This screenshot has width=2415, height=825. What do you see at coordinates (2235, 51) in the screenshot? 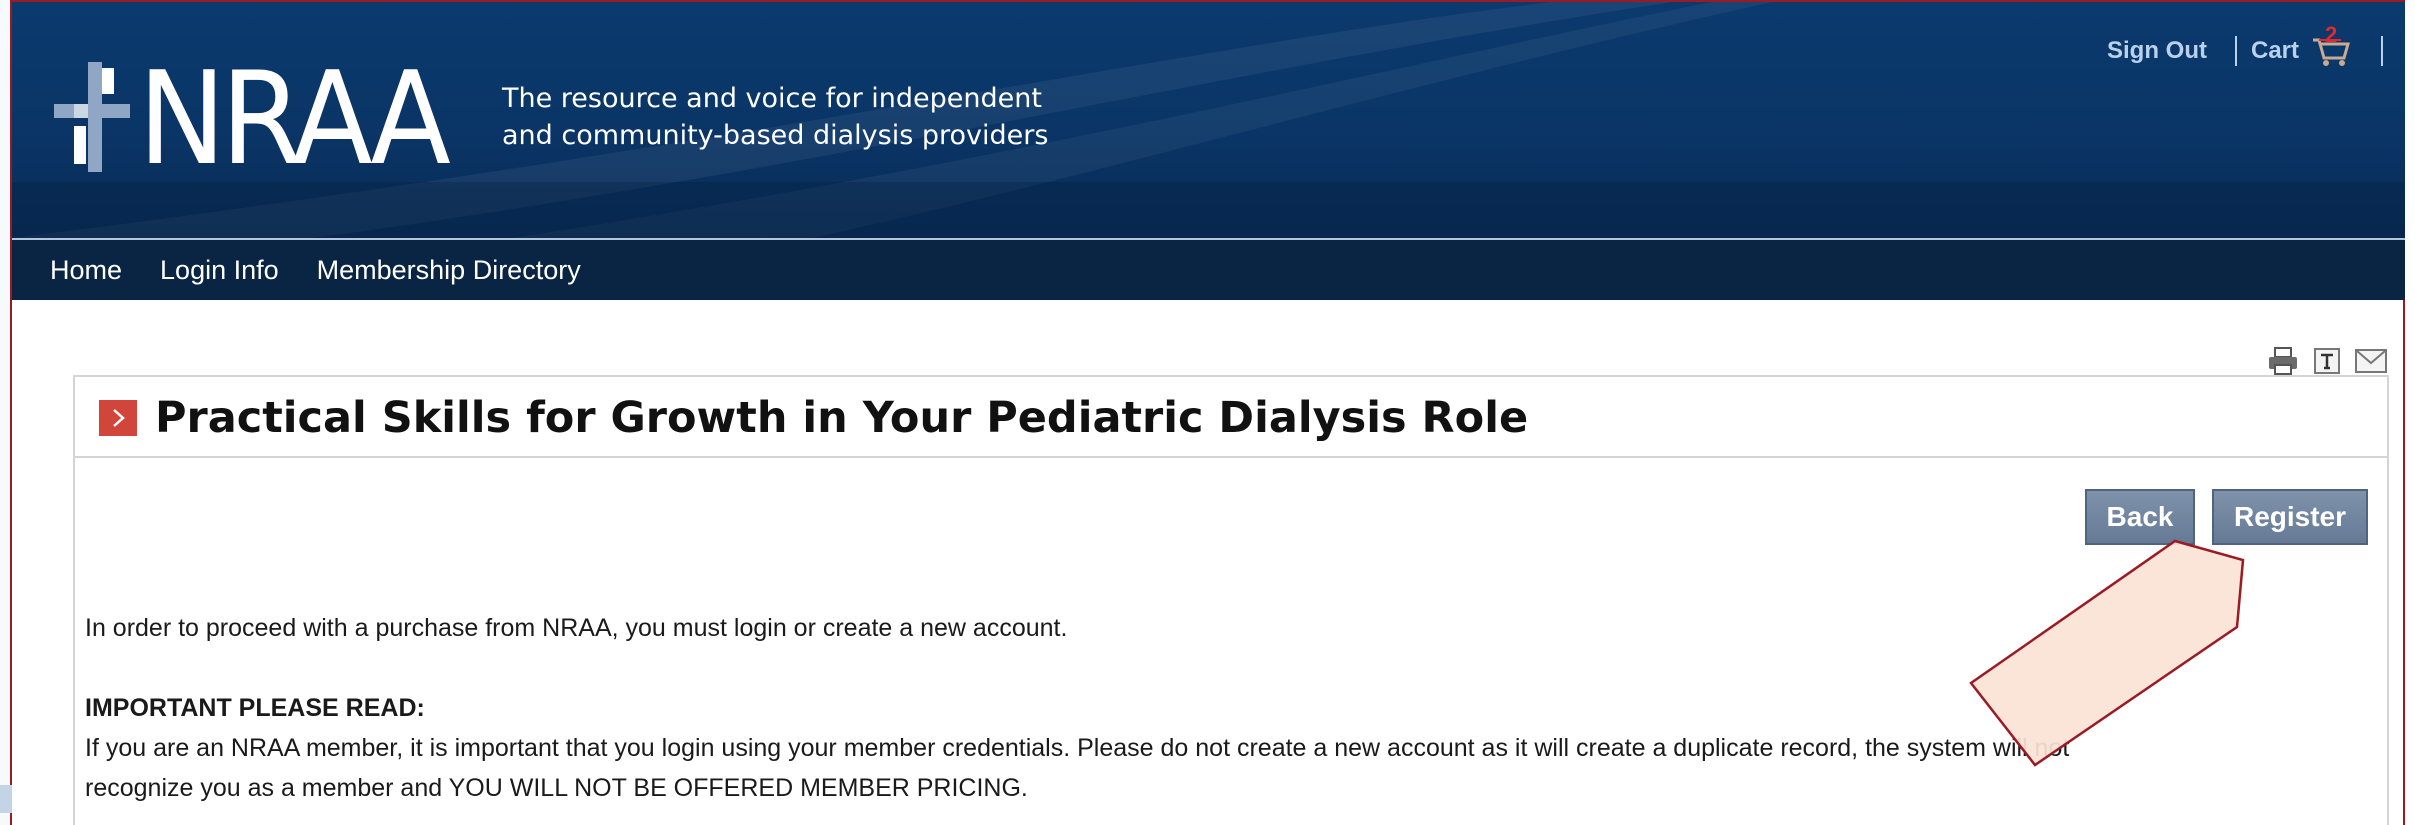
I see `utility-divider` at bounding box center [2235, 51].